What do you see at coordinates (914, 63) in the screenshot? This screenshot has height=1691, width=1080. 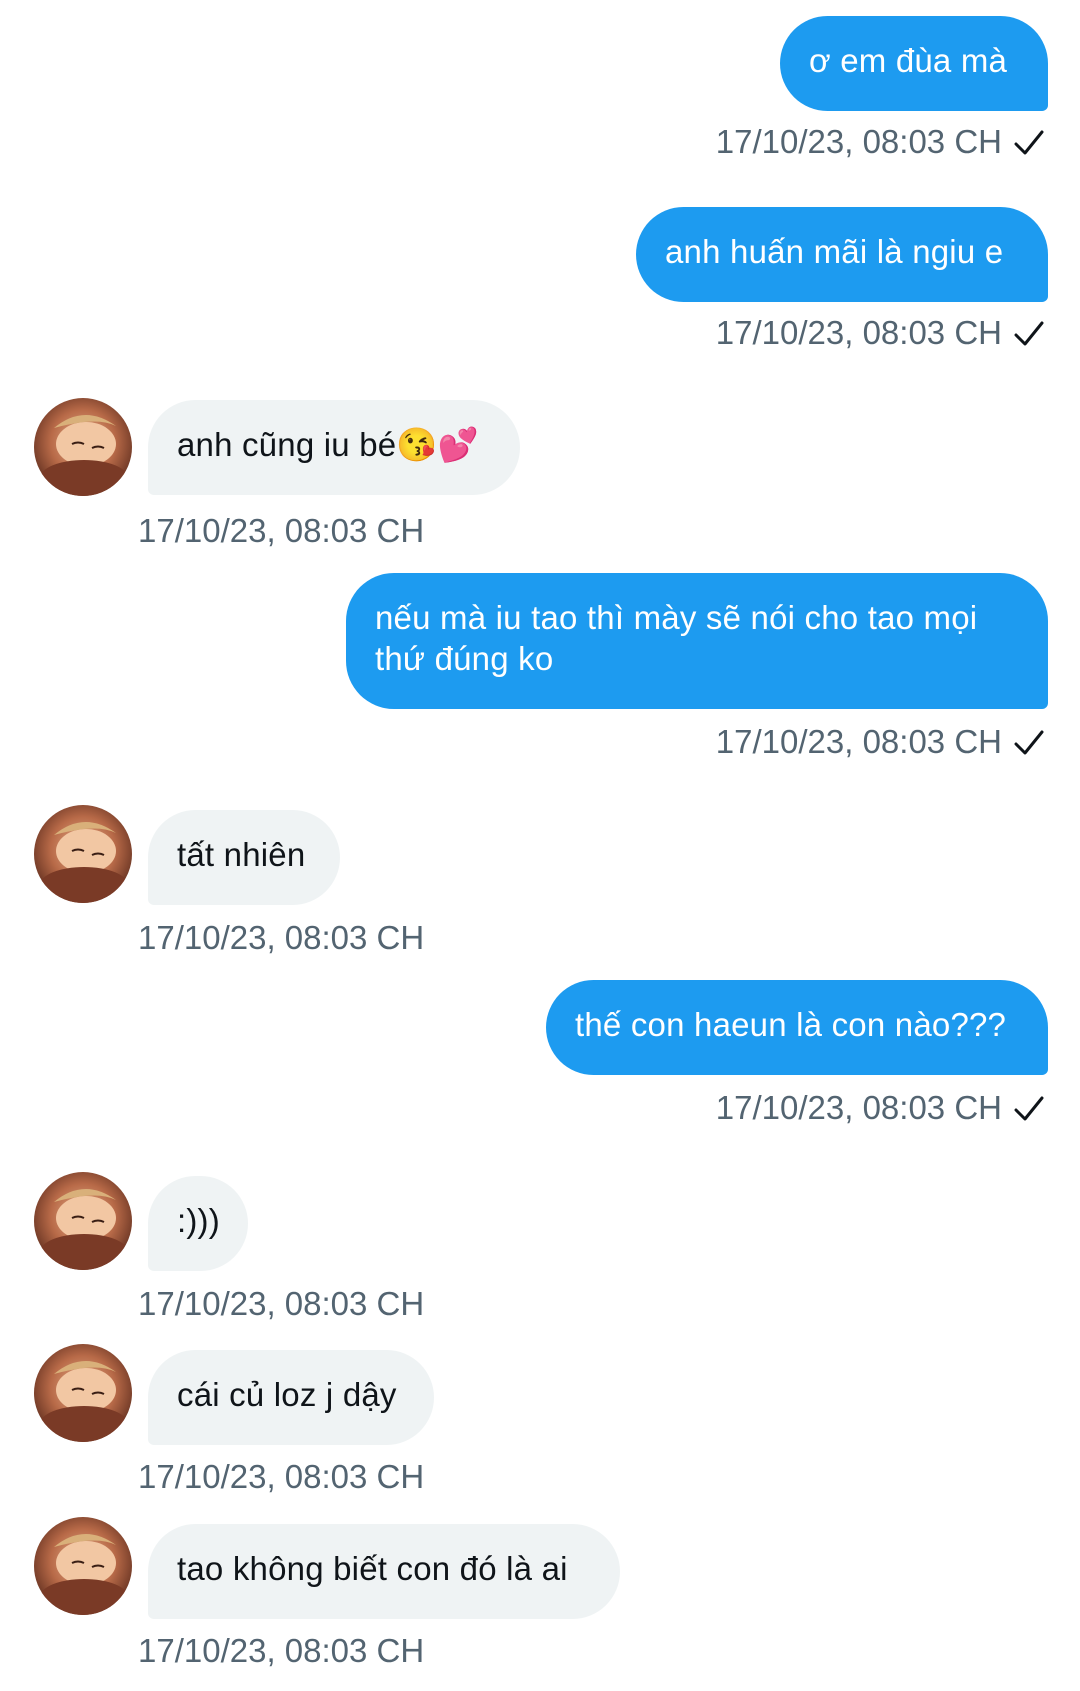 I see `outgoing-message-bubble: ơ em đùa mà` at bounding box center [914, 63].